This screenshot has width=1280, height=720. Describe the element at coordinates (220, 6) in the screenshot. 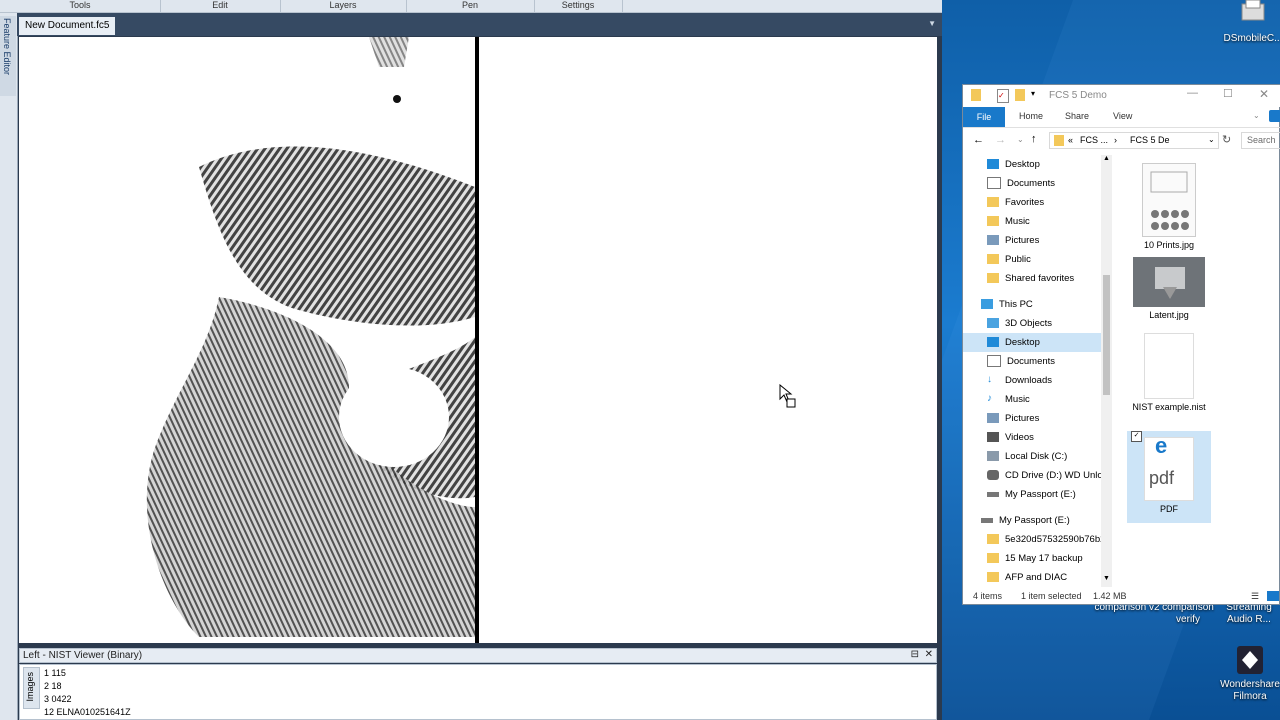

I see `menu-edit: Edit` at that location.